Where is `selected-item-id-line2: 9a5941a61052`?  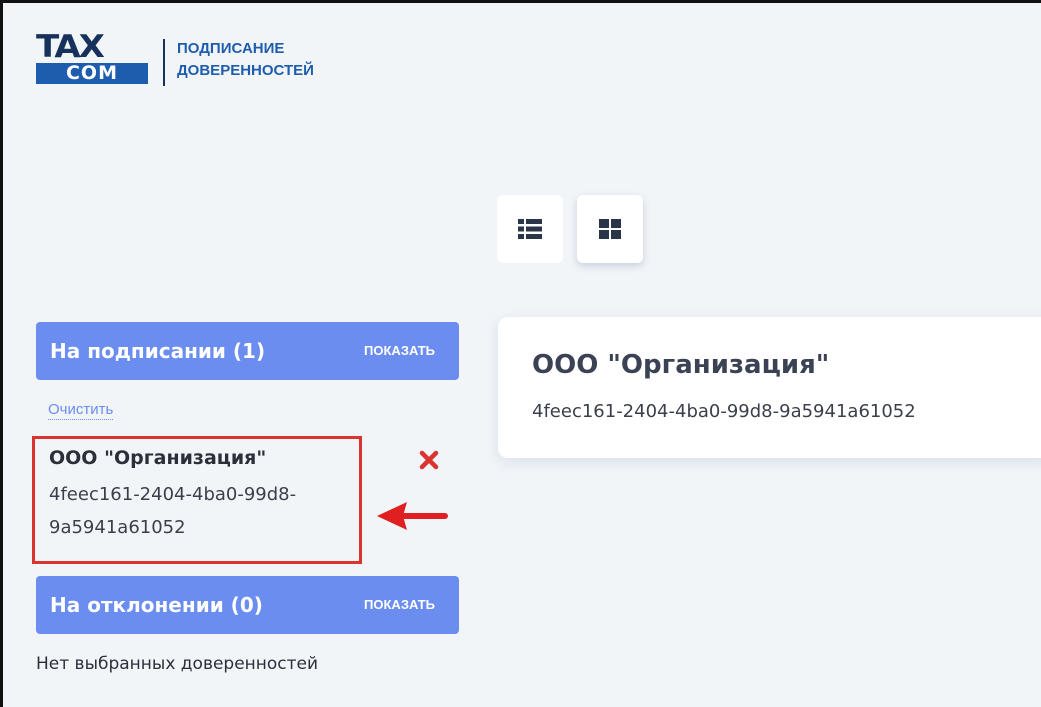 selected-item-id-line2: 9a5941a61052 is located at coordinates (117, 527).